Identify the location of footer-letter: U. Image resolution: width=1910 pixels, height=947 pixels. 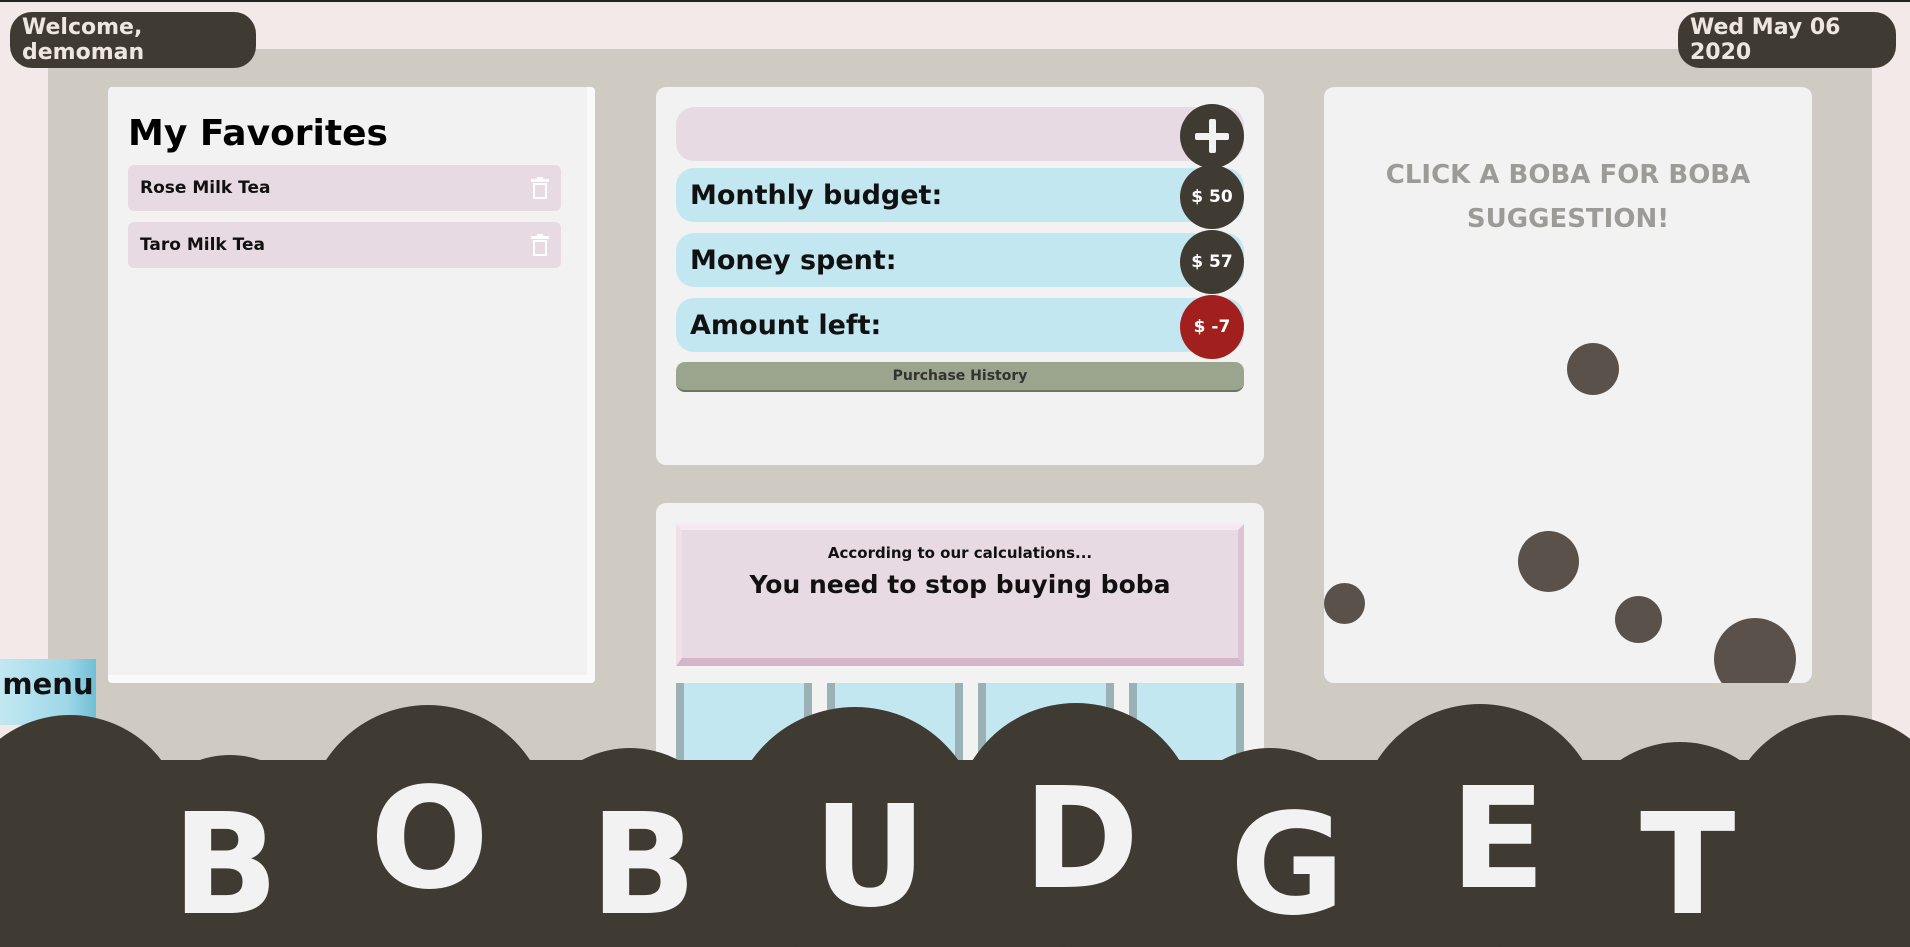
(870, 857).